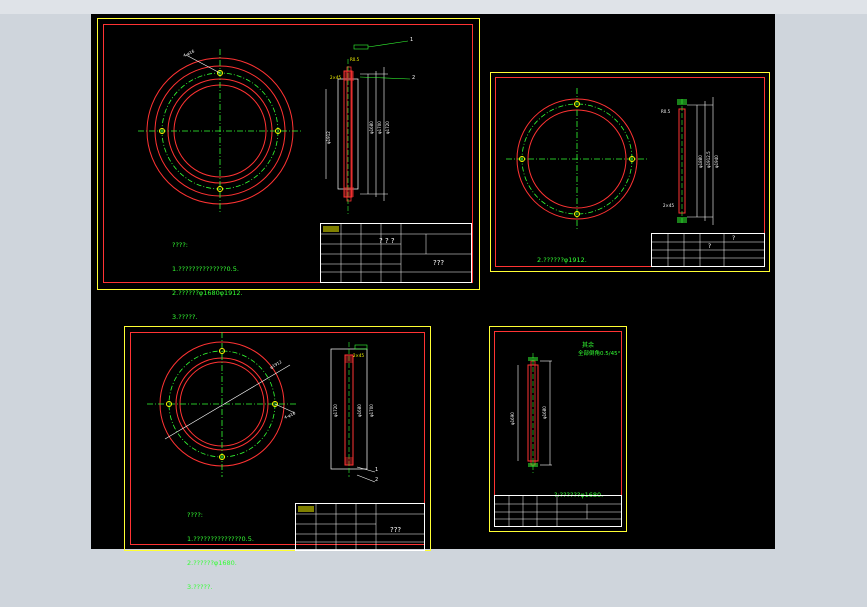 The width and height of the screenshot is (867, 607). I want to click on sheet-1-front-view: 4-φ16, so click(220, 131).